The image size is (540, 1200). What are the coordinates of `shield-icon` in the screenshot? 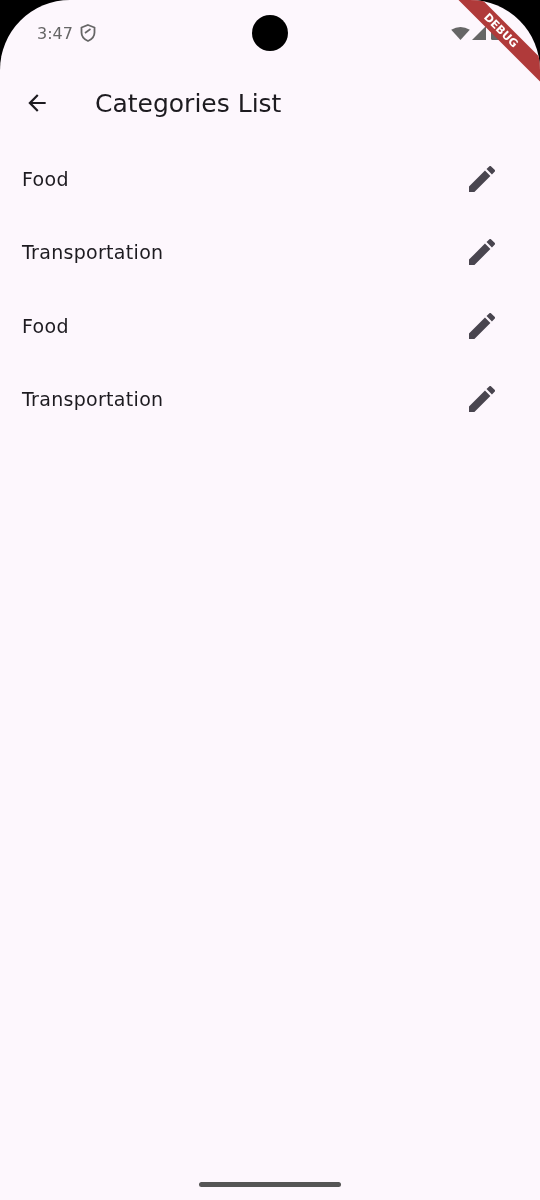 It's located at (87, 33).